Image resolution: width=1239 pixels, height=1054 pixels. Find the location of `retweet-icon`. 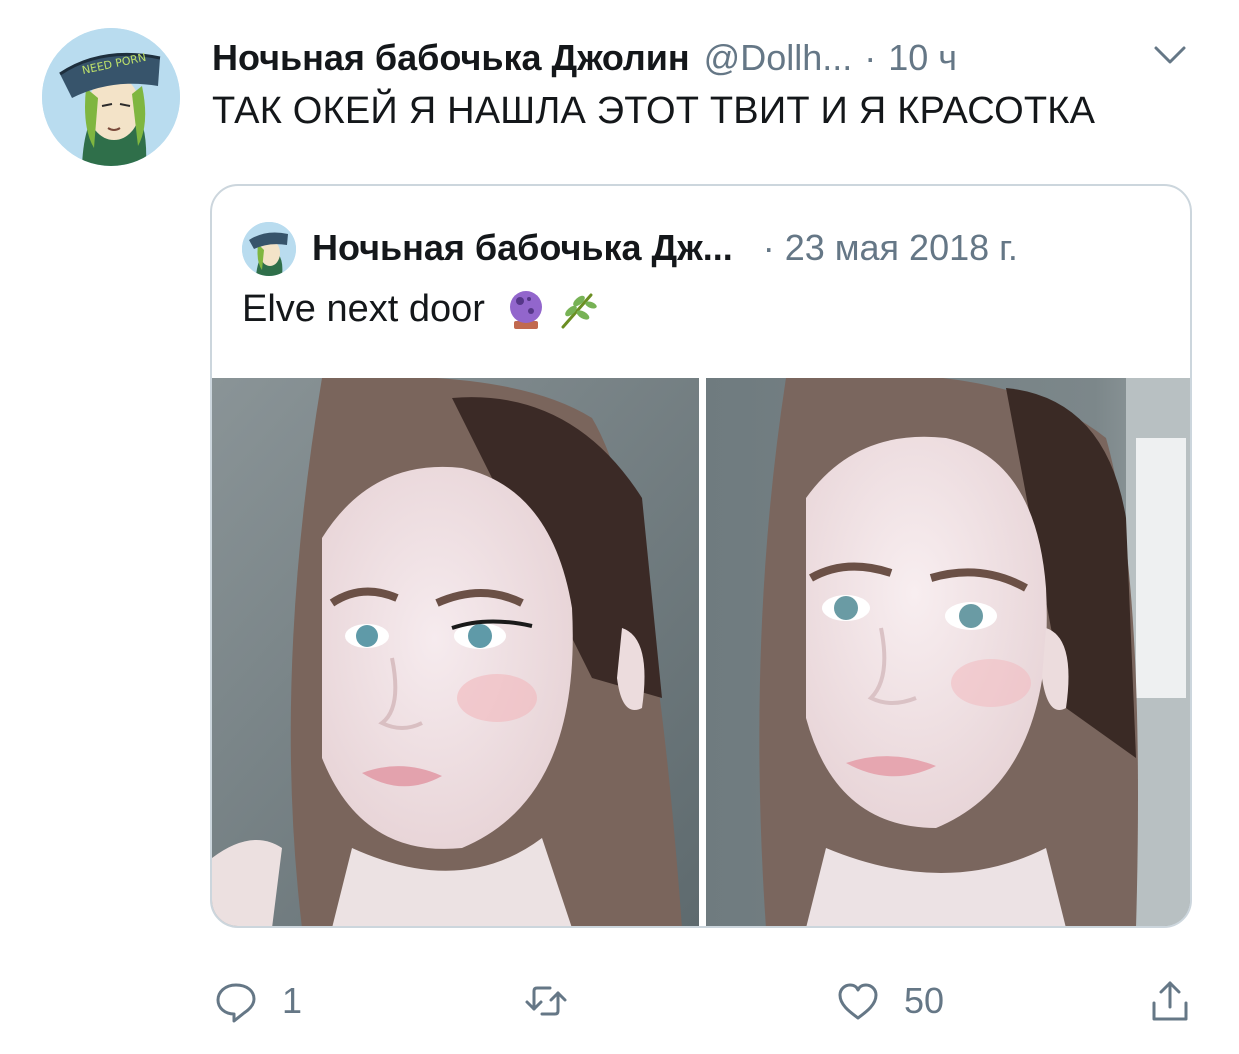

retweet-icon is located at coordinates (546, 1001).